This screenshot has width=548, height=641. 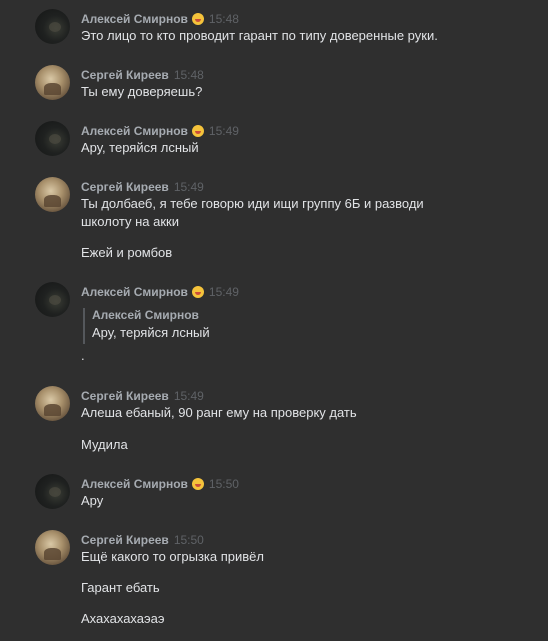 What do you see at coordinates (104, 444) in the screenshot?
I see `message-text: Мудила` at bounding box center [104, 444].